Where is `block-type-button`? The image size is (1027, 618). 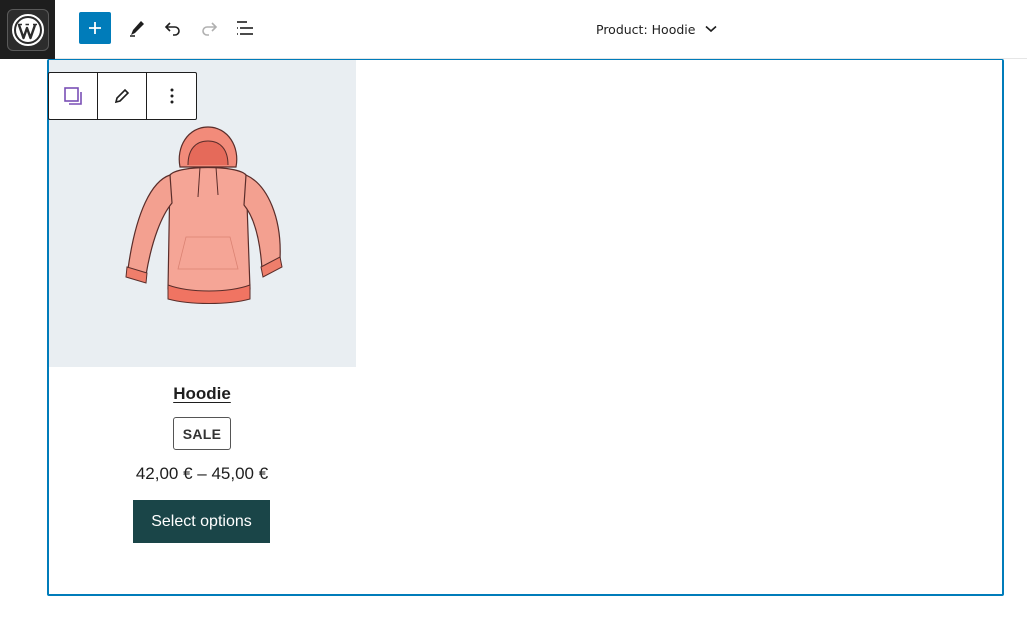
block-type-button is located at coordinates (73, 96).